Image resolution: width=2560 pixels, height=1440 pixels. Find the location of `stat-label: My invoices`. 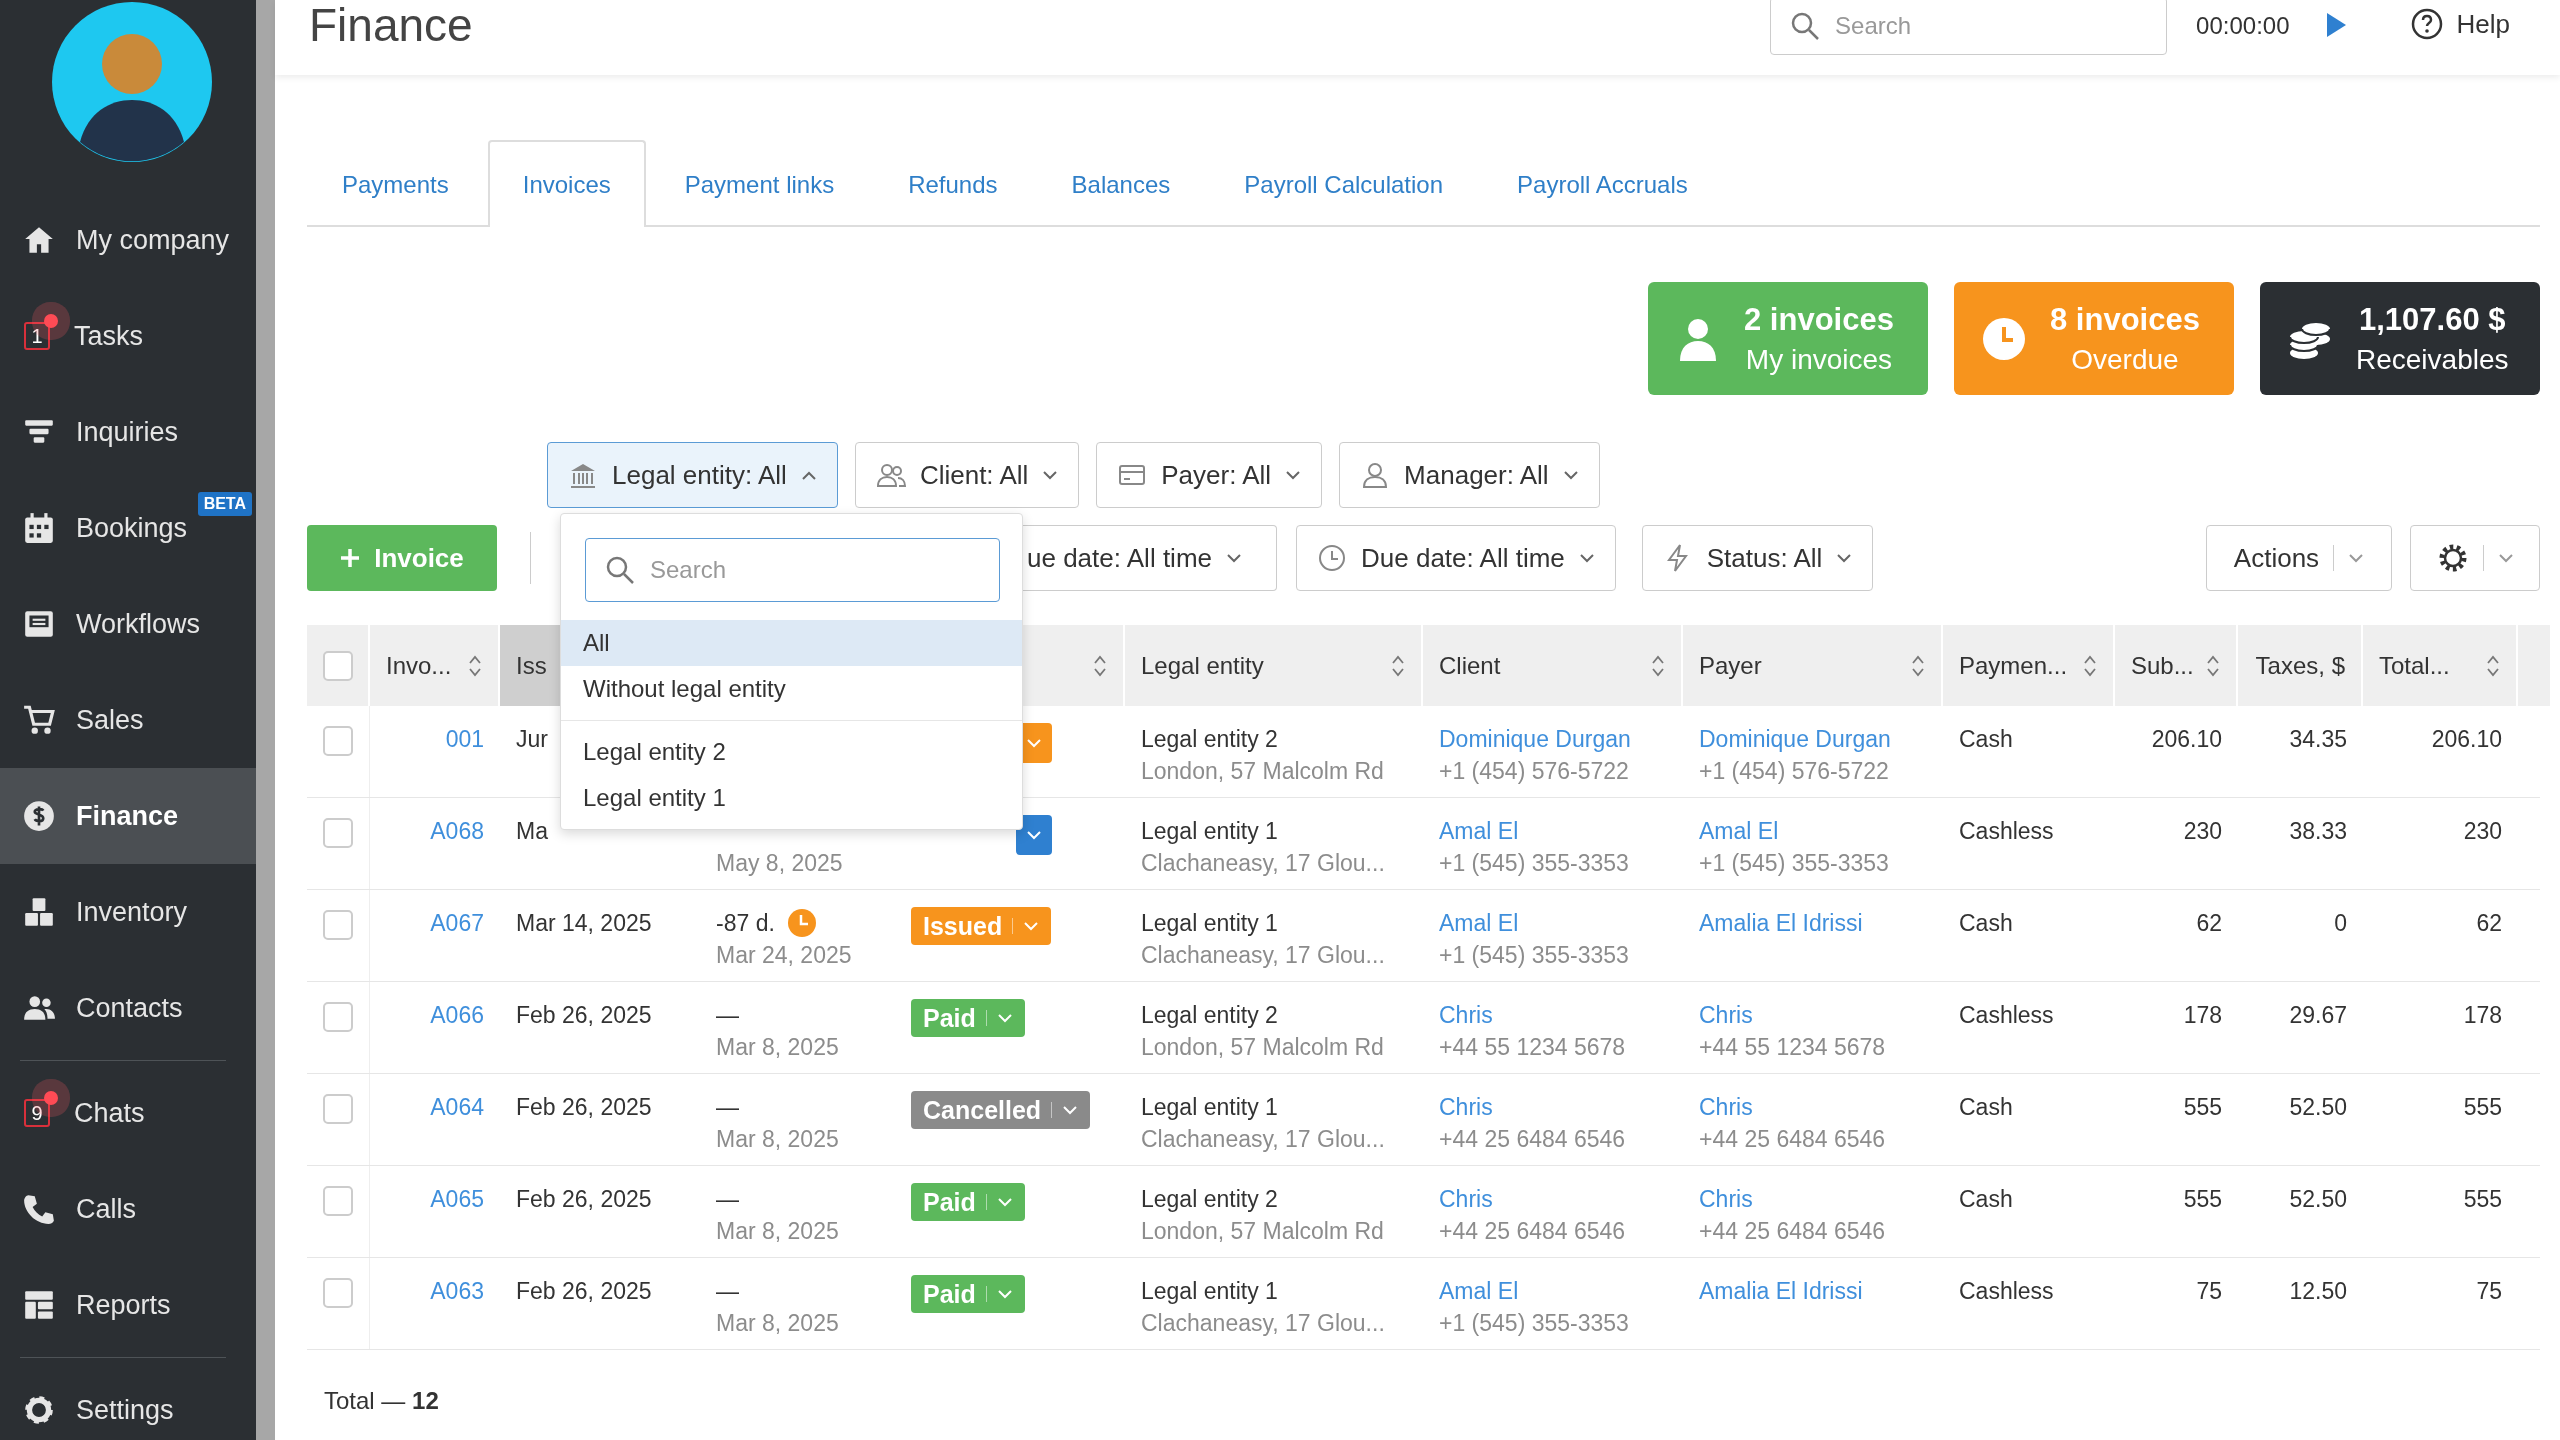

stat-label: My invoices is located at coordinates (1819, 359).